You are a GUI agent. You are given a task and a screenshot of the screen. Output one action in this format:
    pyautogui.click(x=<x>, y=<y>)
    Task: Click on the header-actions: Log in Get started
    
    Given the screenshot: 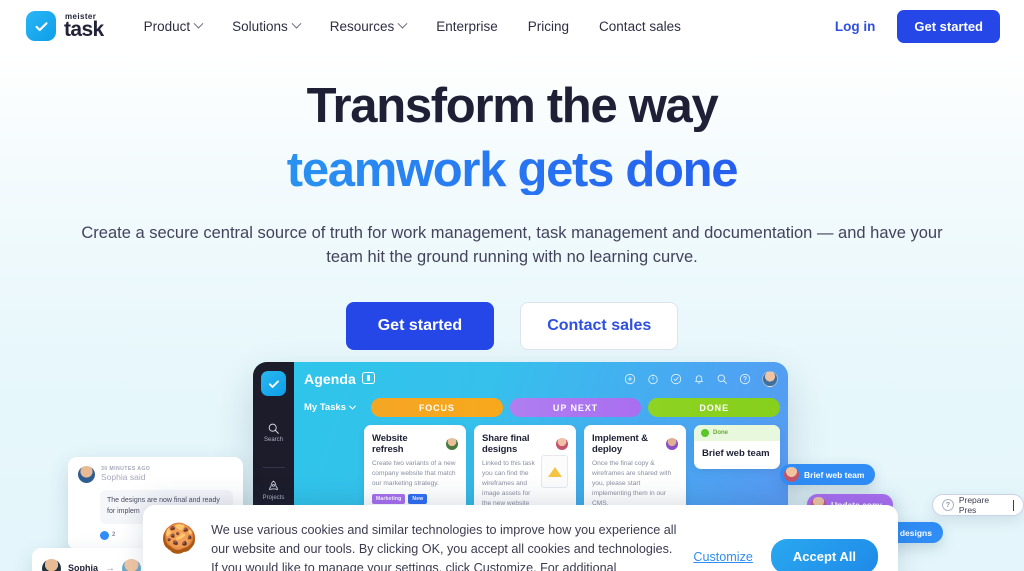 What is the action you would take?
    pyautogui.click(x=917, y=26)
    